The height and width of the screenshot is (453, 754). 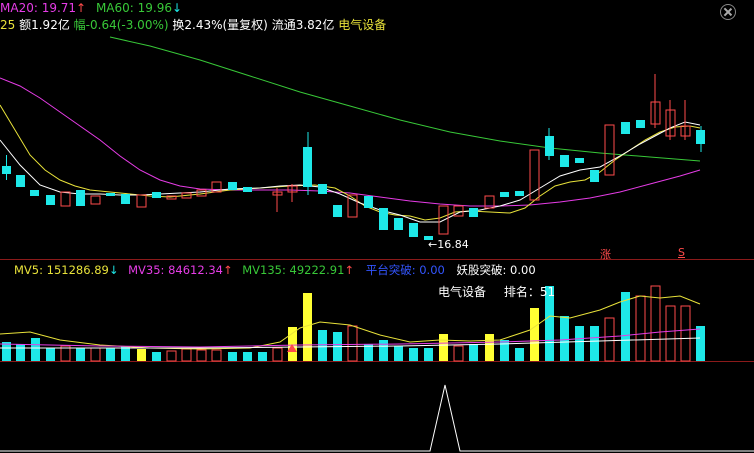 What do you see at coordinates (462, 292) in the screenshot?
I see `rank-sector-name: 电气设备` at bounding box center [462, 292].